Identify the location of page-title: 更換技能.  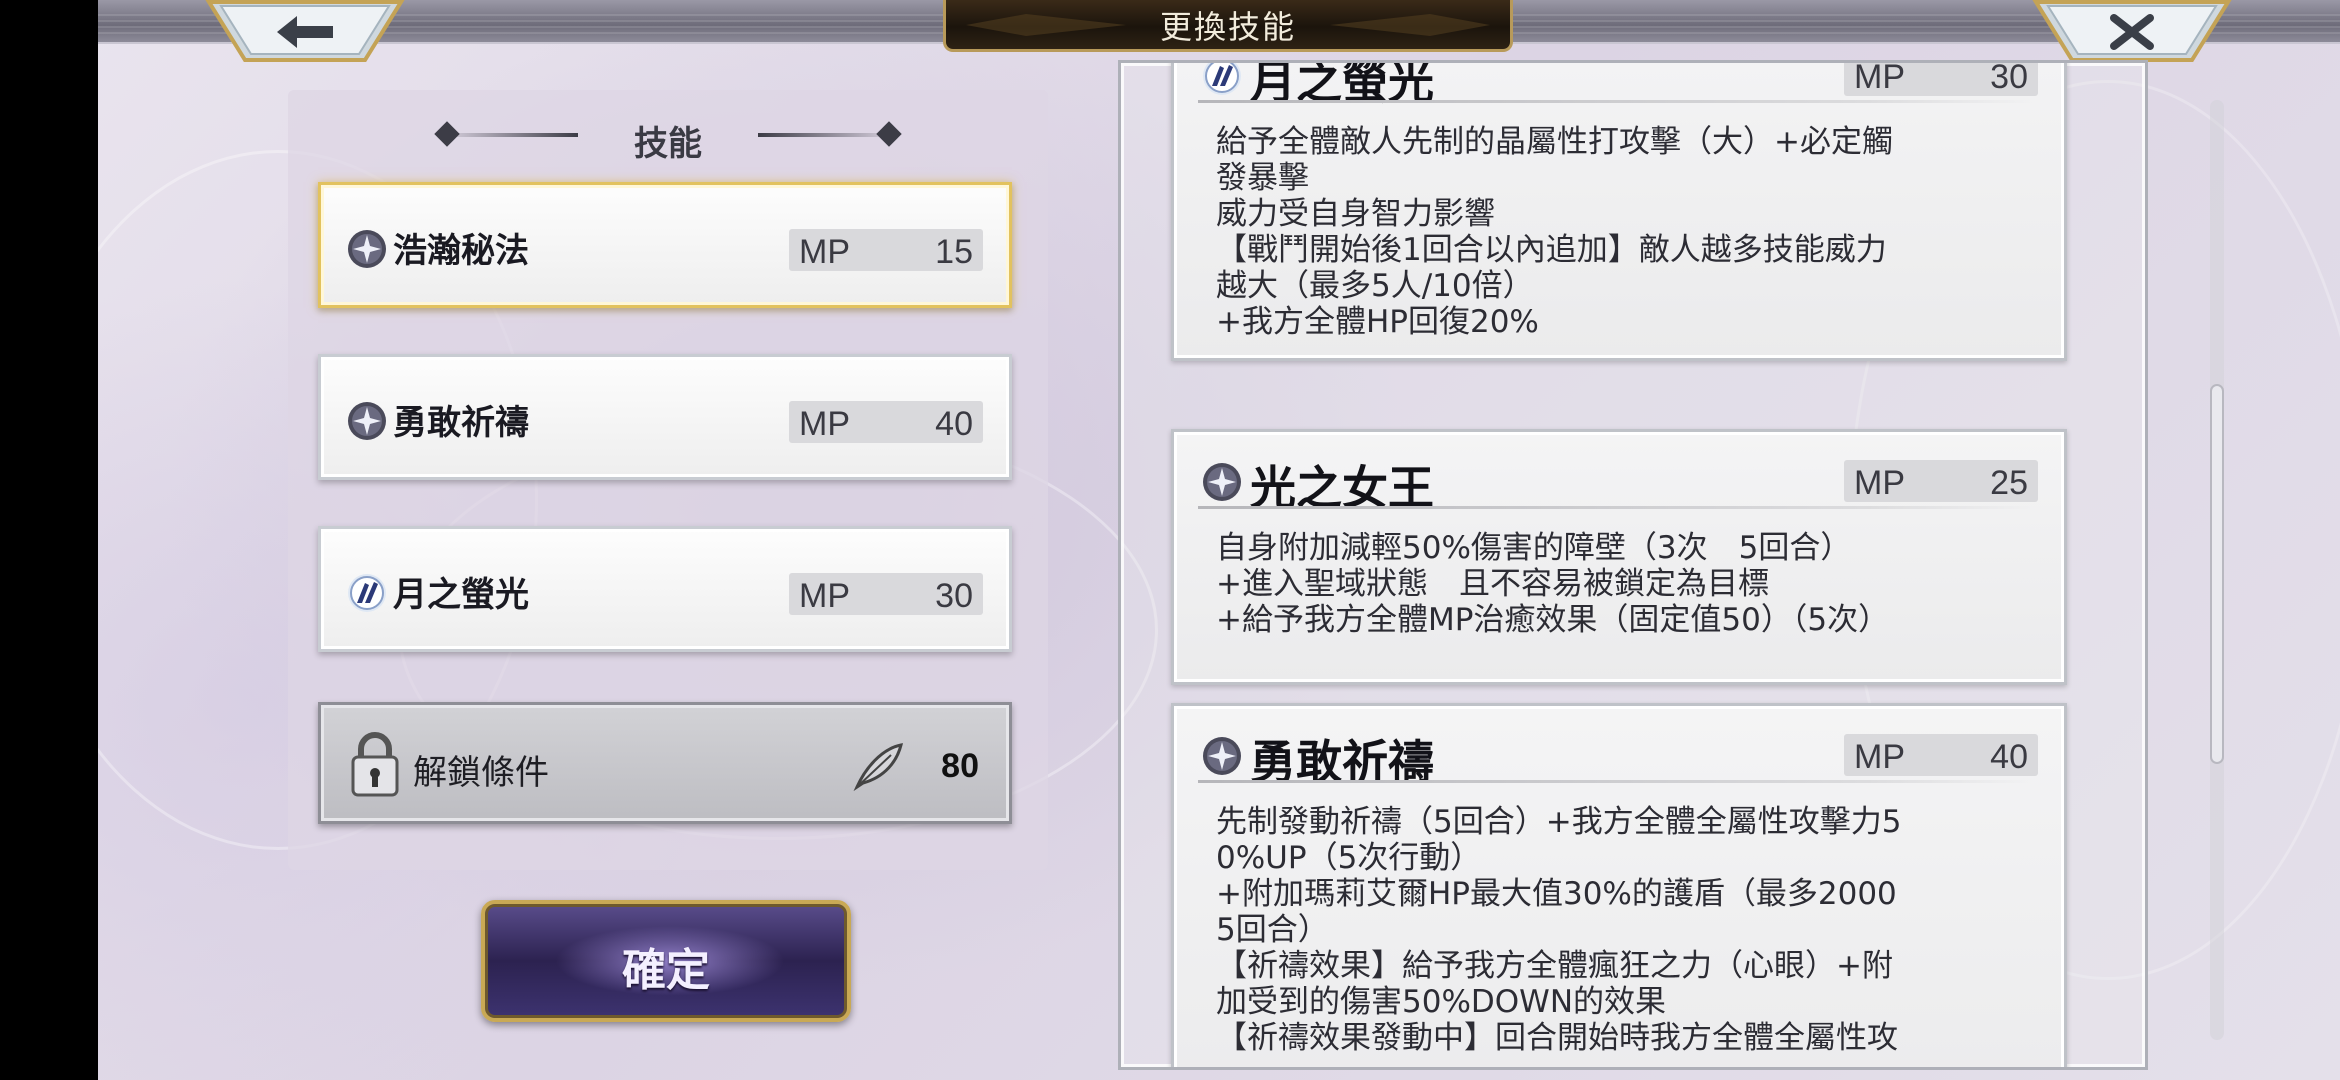
(1227, 26).